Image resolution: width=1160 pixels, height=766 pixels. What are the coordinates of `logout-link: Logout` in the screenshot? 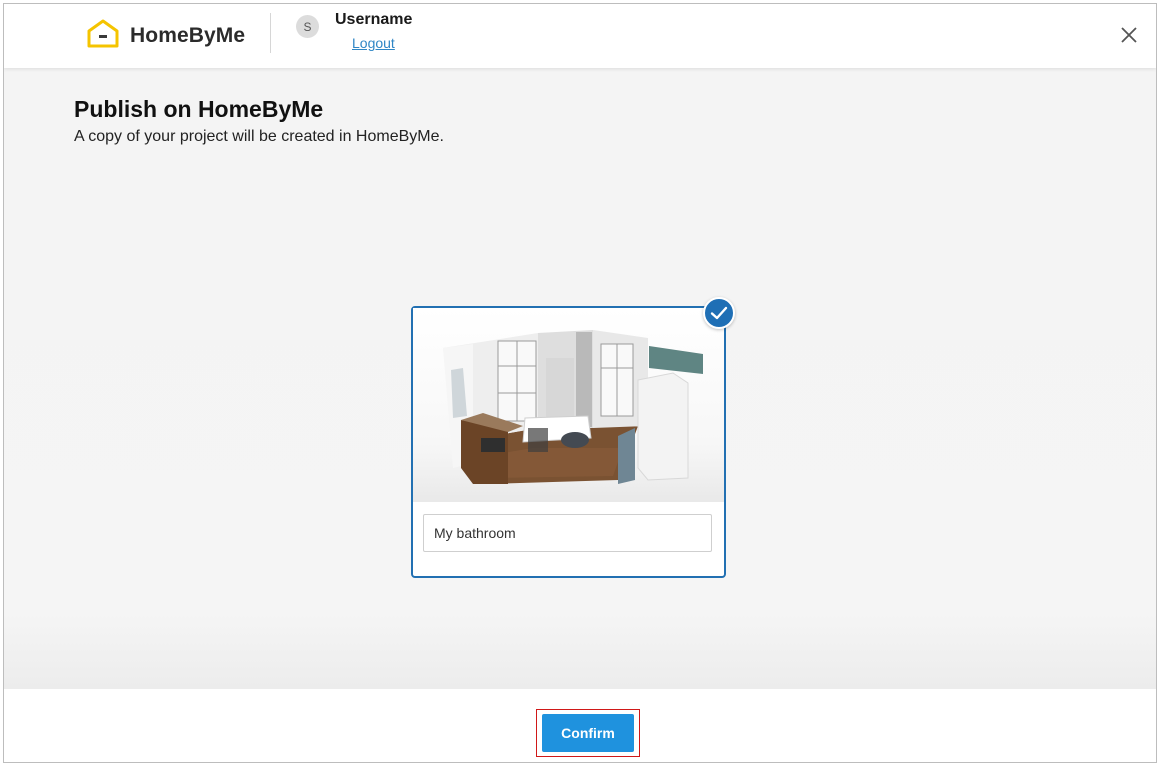 It's located at (373, 43).